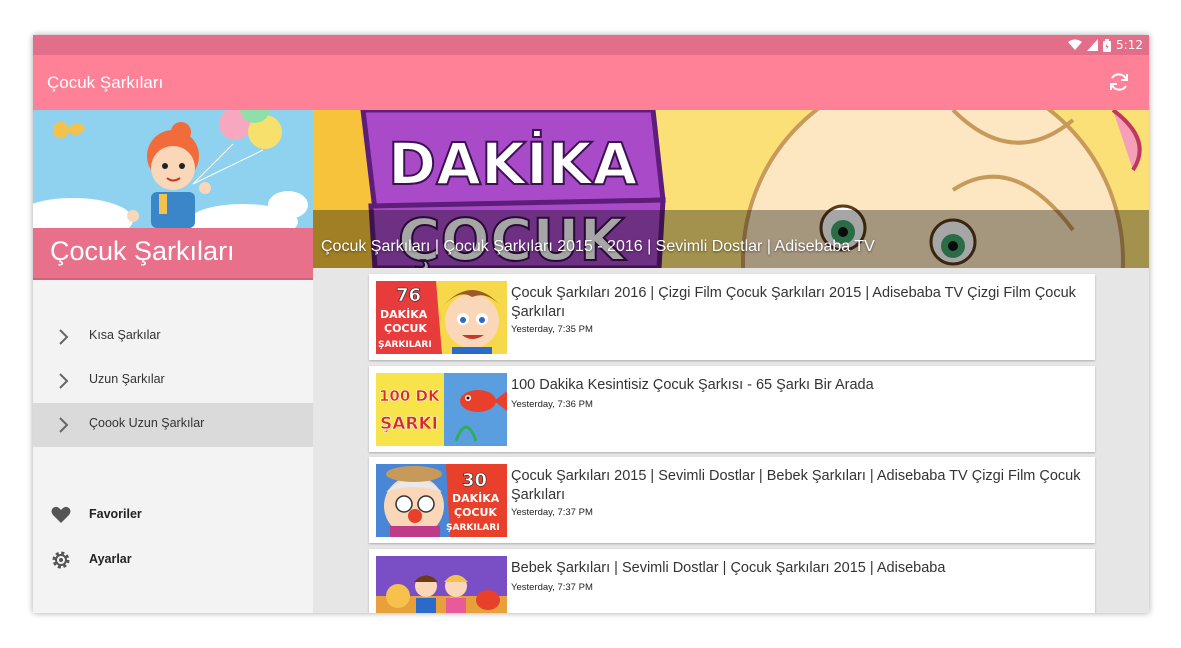  What do you see at coordinates (552, 329) in the screenshot?
I see `video-timestamp: Yesterday, 7:35 PM` at bounding box center [552, 329].